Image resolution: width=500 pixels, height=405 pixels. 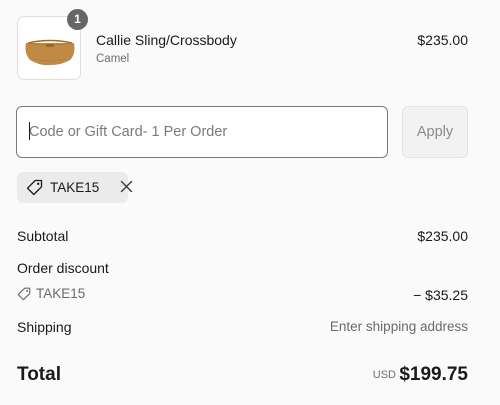 I want to click on discount-code-text: TAKE15, so click(x=61, y=293).